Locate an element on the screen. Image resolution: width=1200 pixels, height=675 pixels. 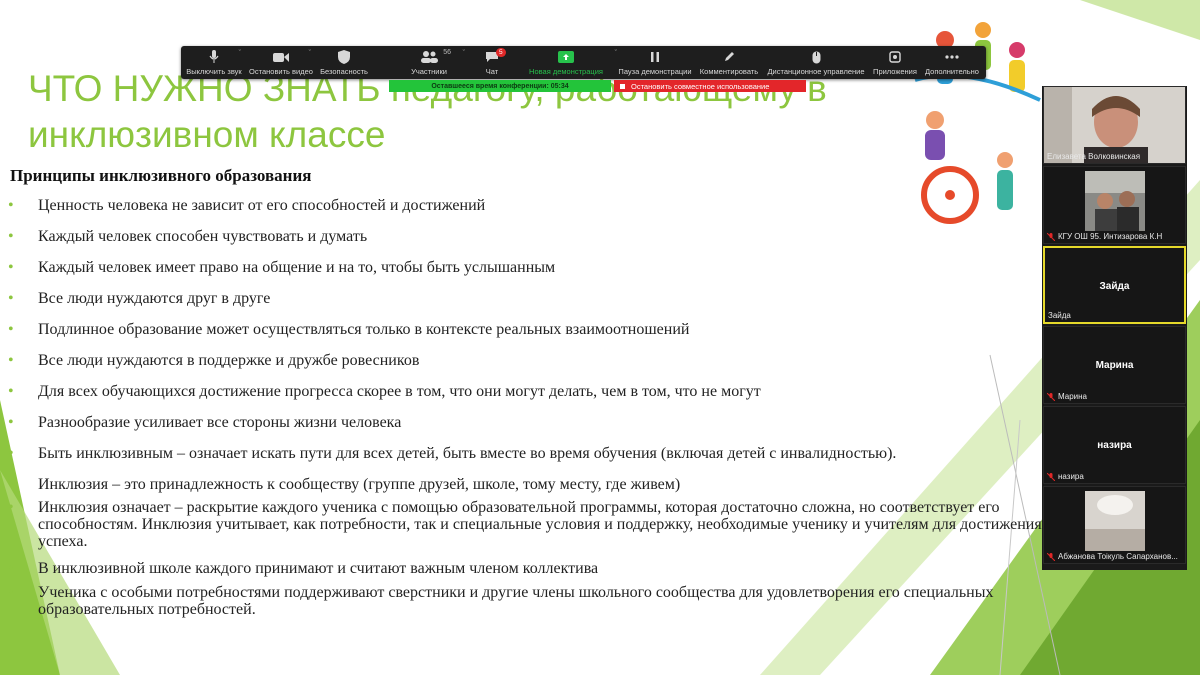
video-camera-icon is located at coordinates (281, 57).